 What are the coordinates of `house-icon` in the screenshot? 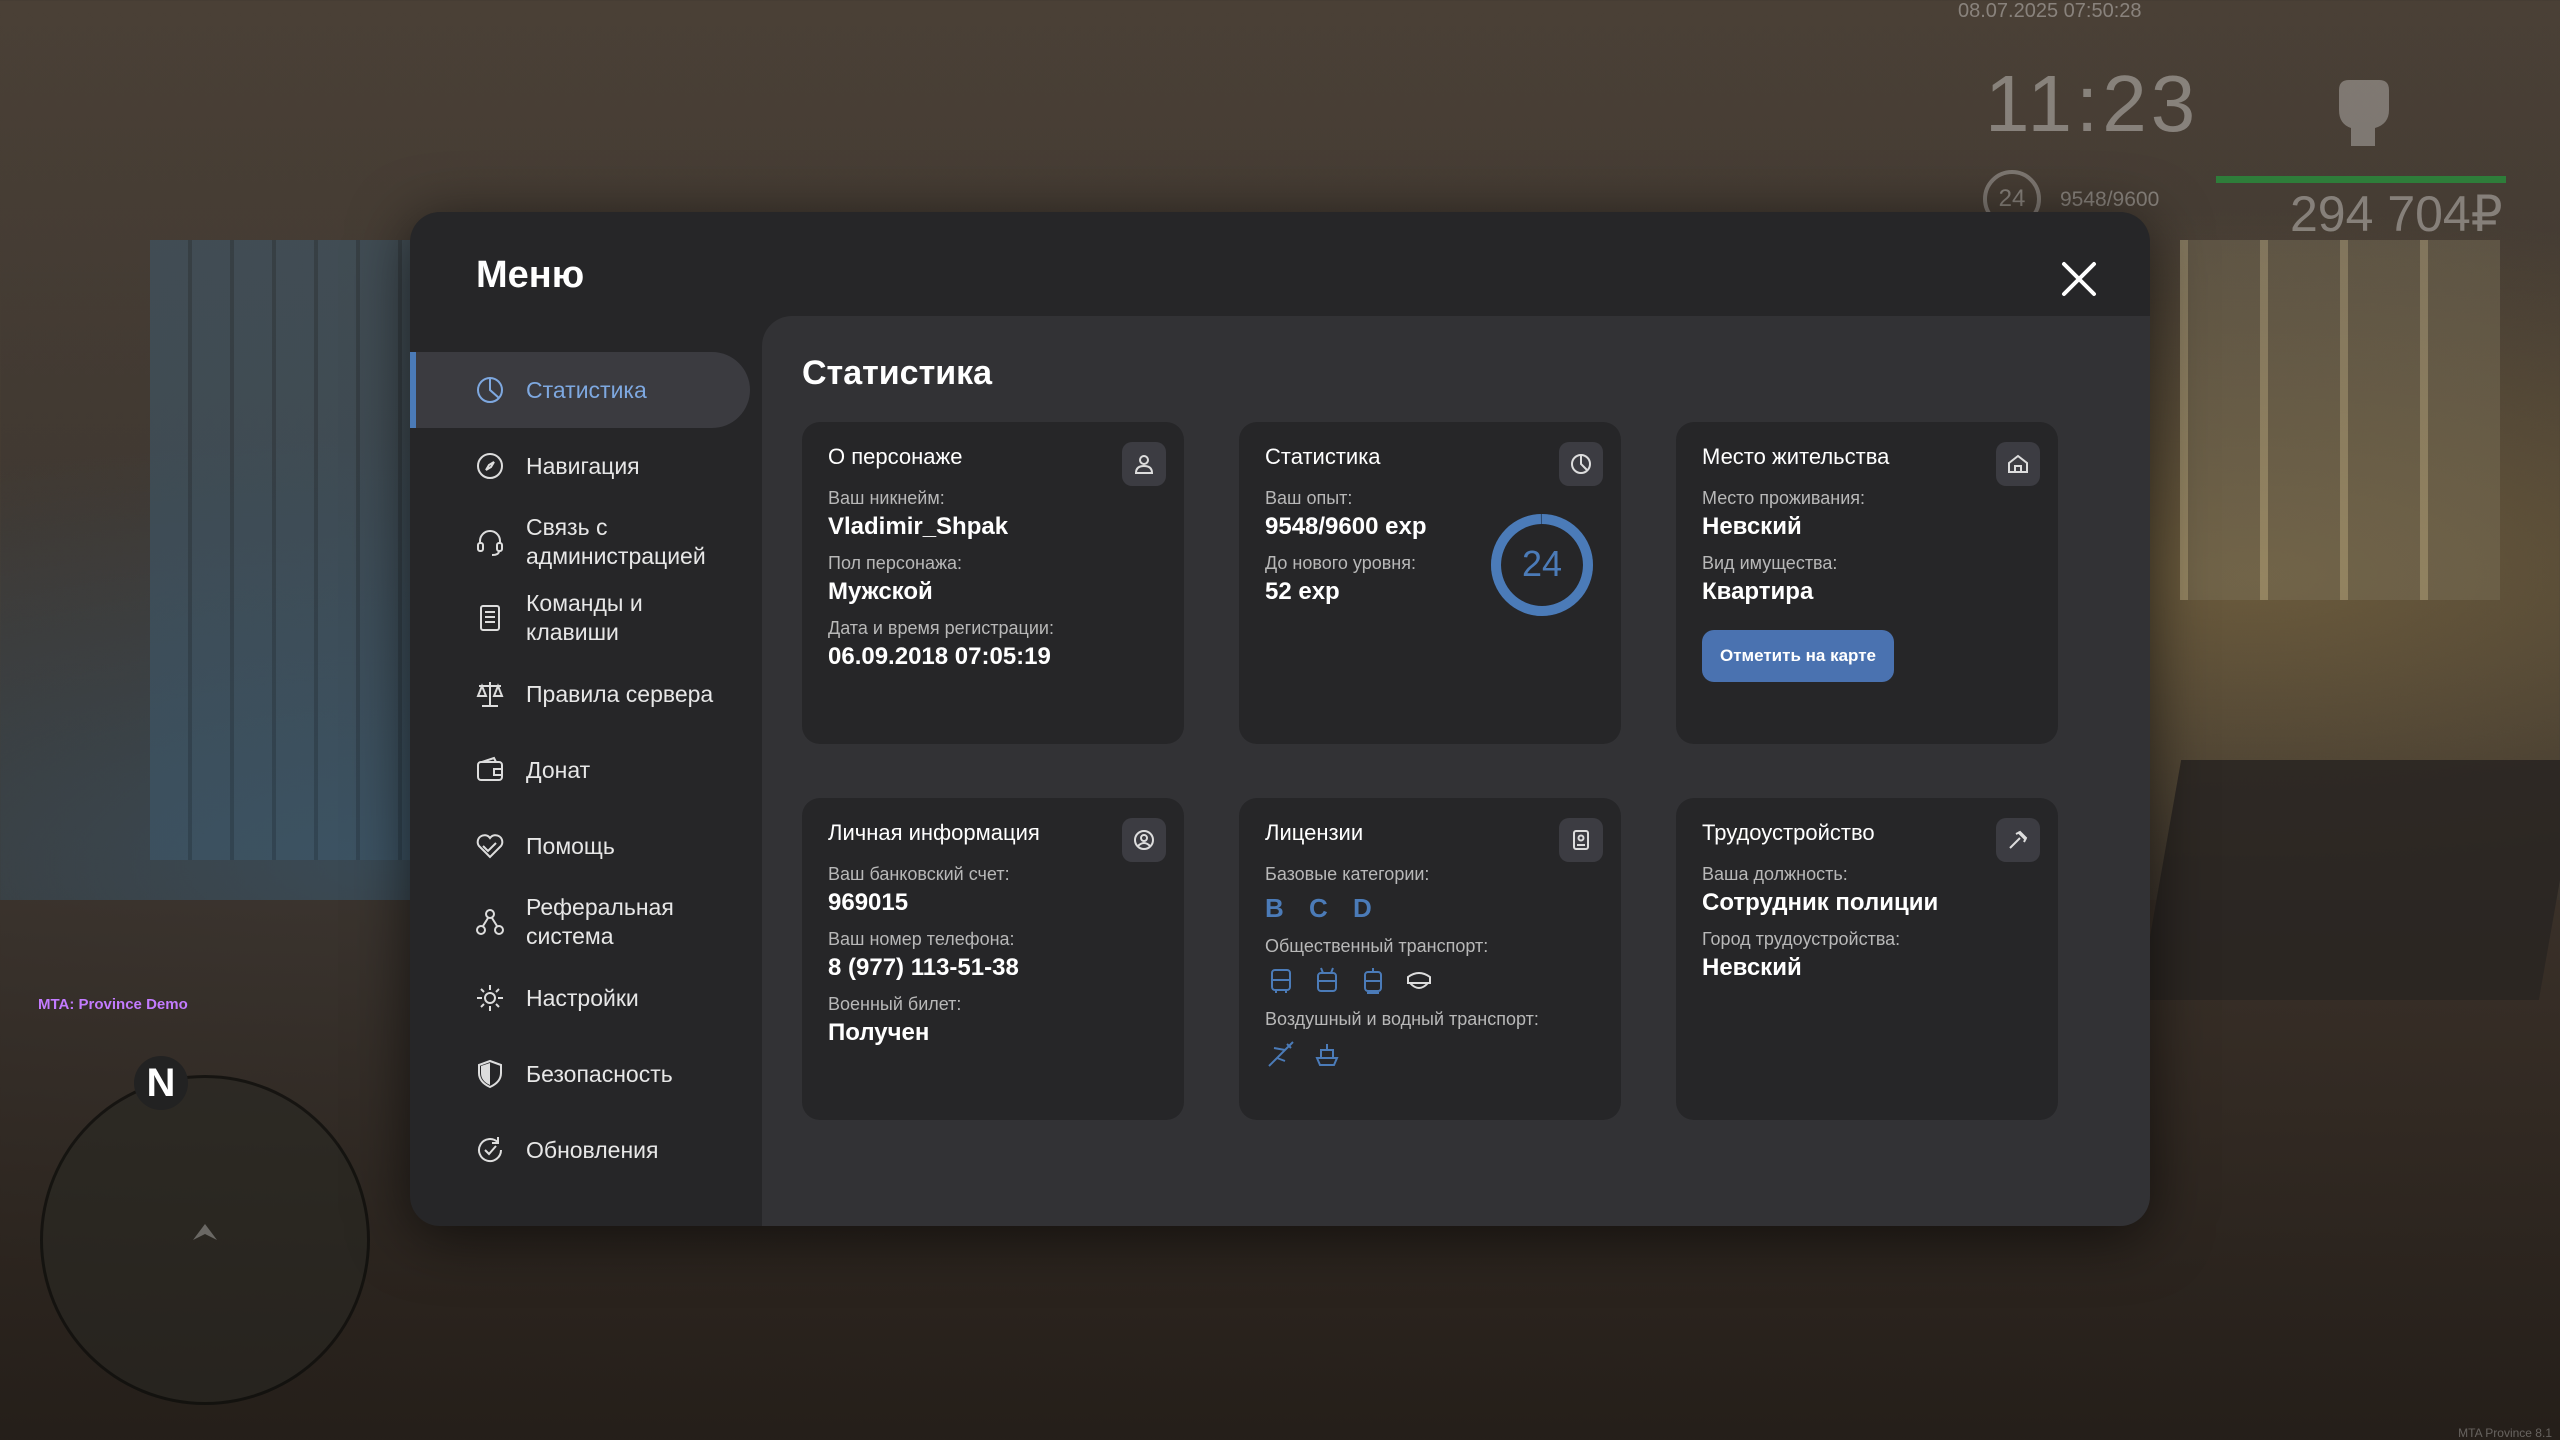 It's located at (2018, 463).